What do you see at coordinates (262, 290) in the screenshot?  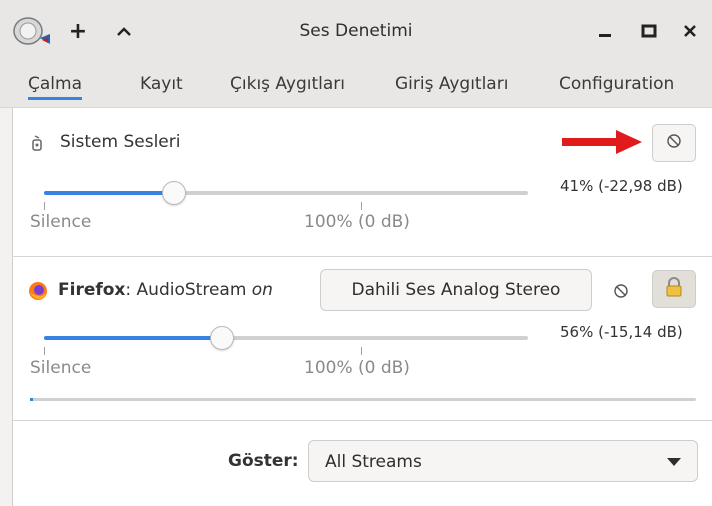 I see `on-label: on` at bounding box center [262, 290].